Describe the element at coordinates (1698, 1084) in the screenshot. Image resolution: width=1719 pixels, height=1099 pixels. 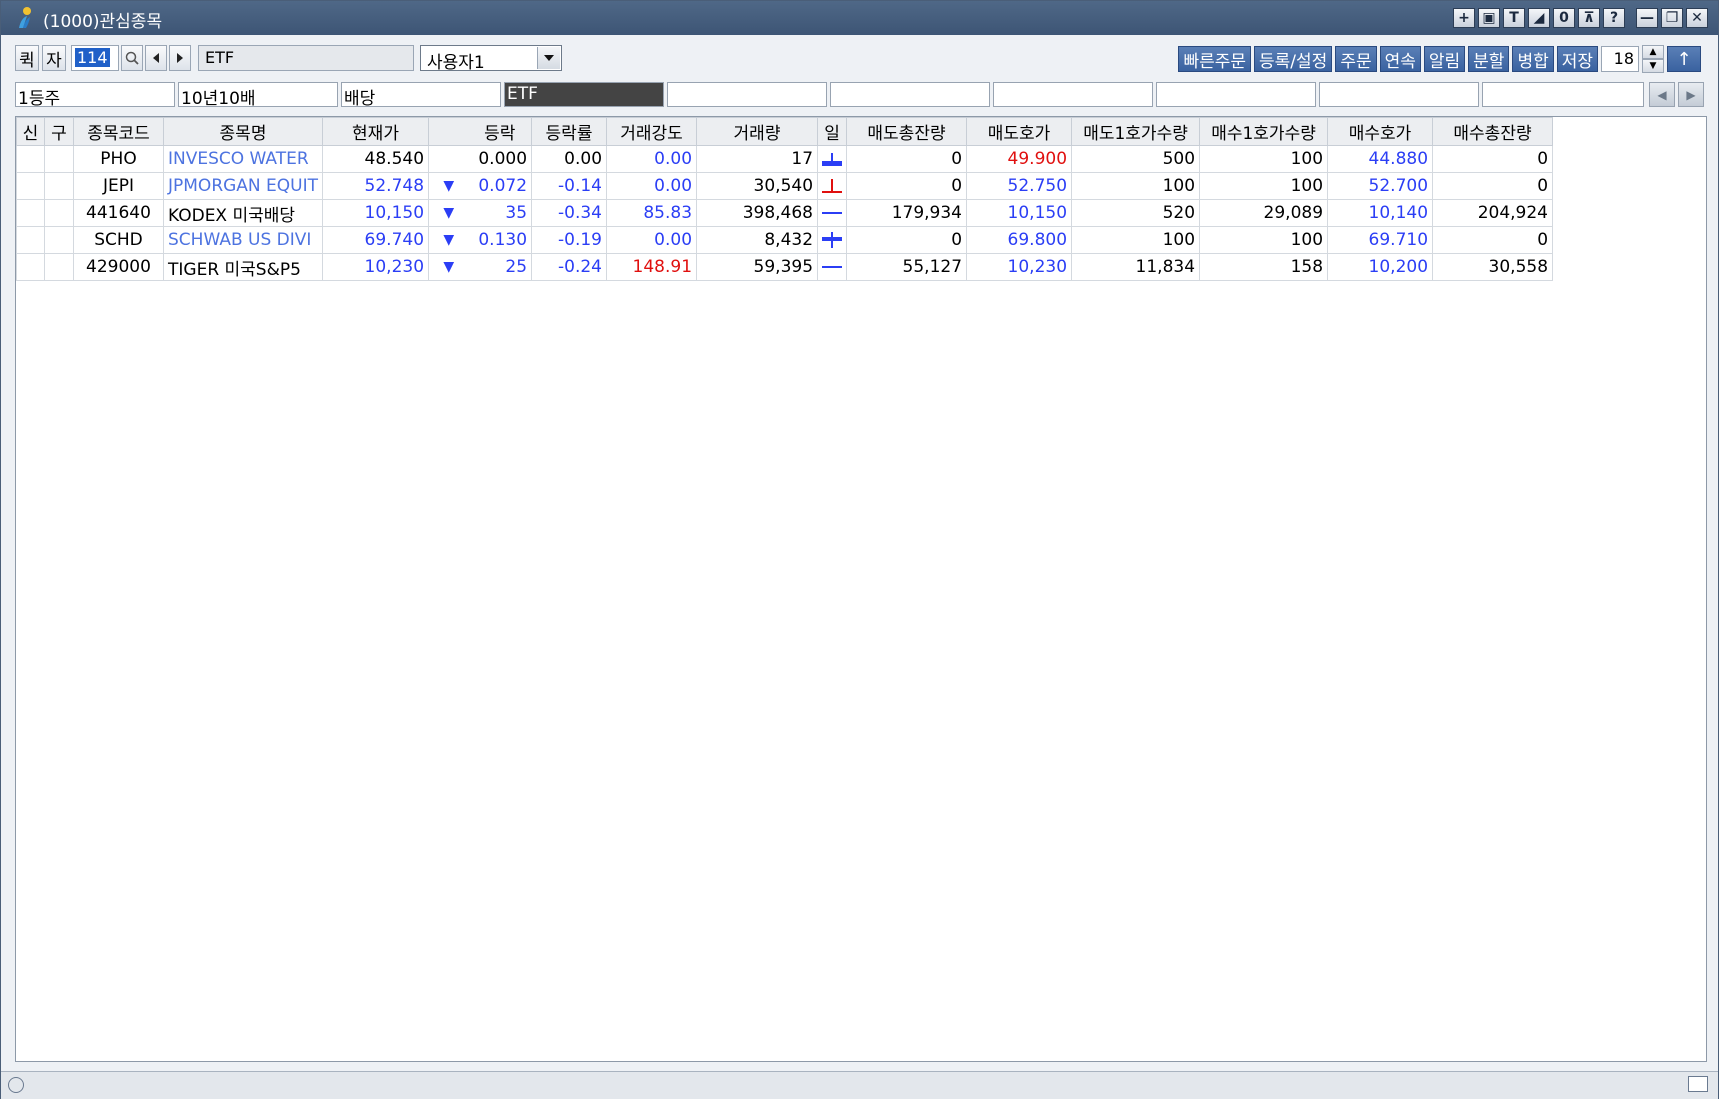
I see `window-layout-icon` at that location.